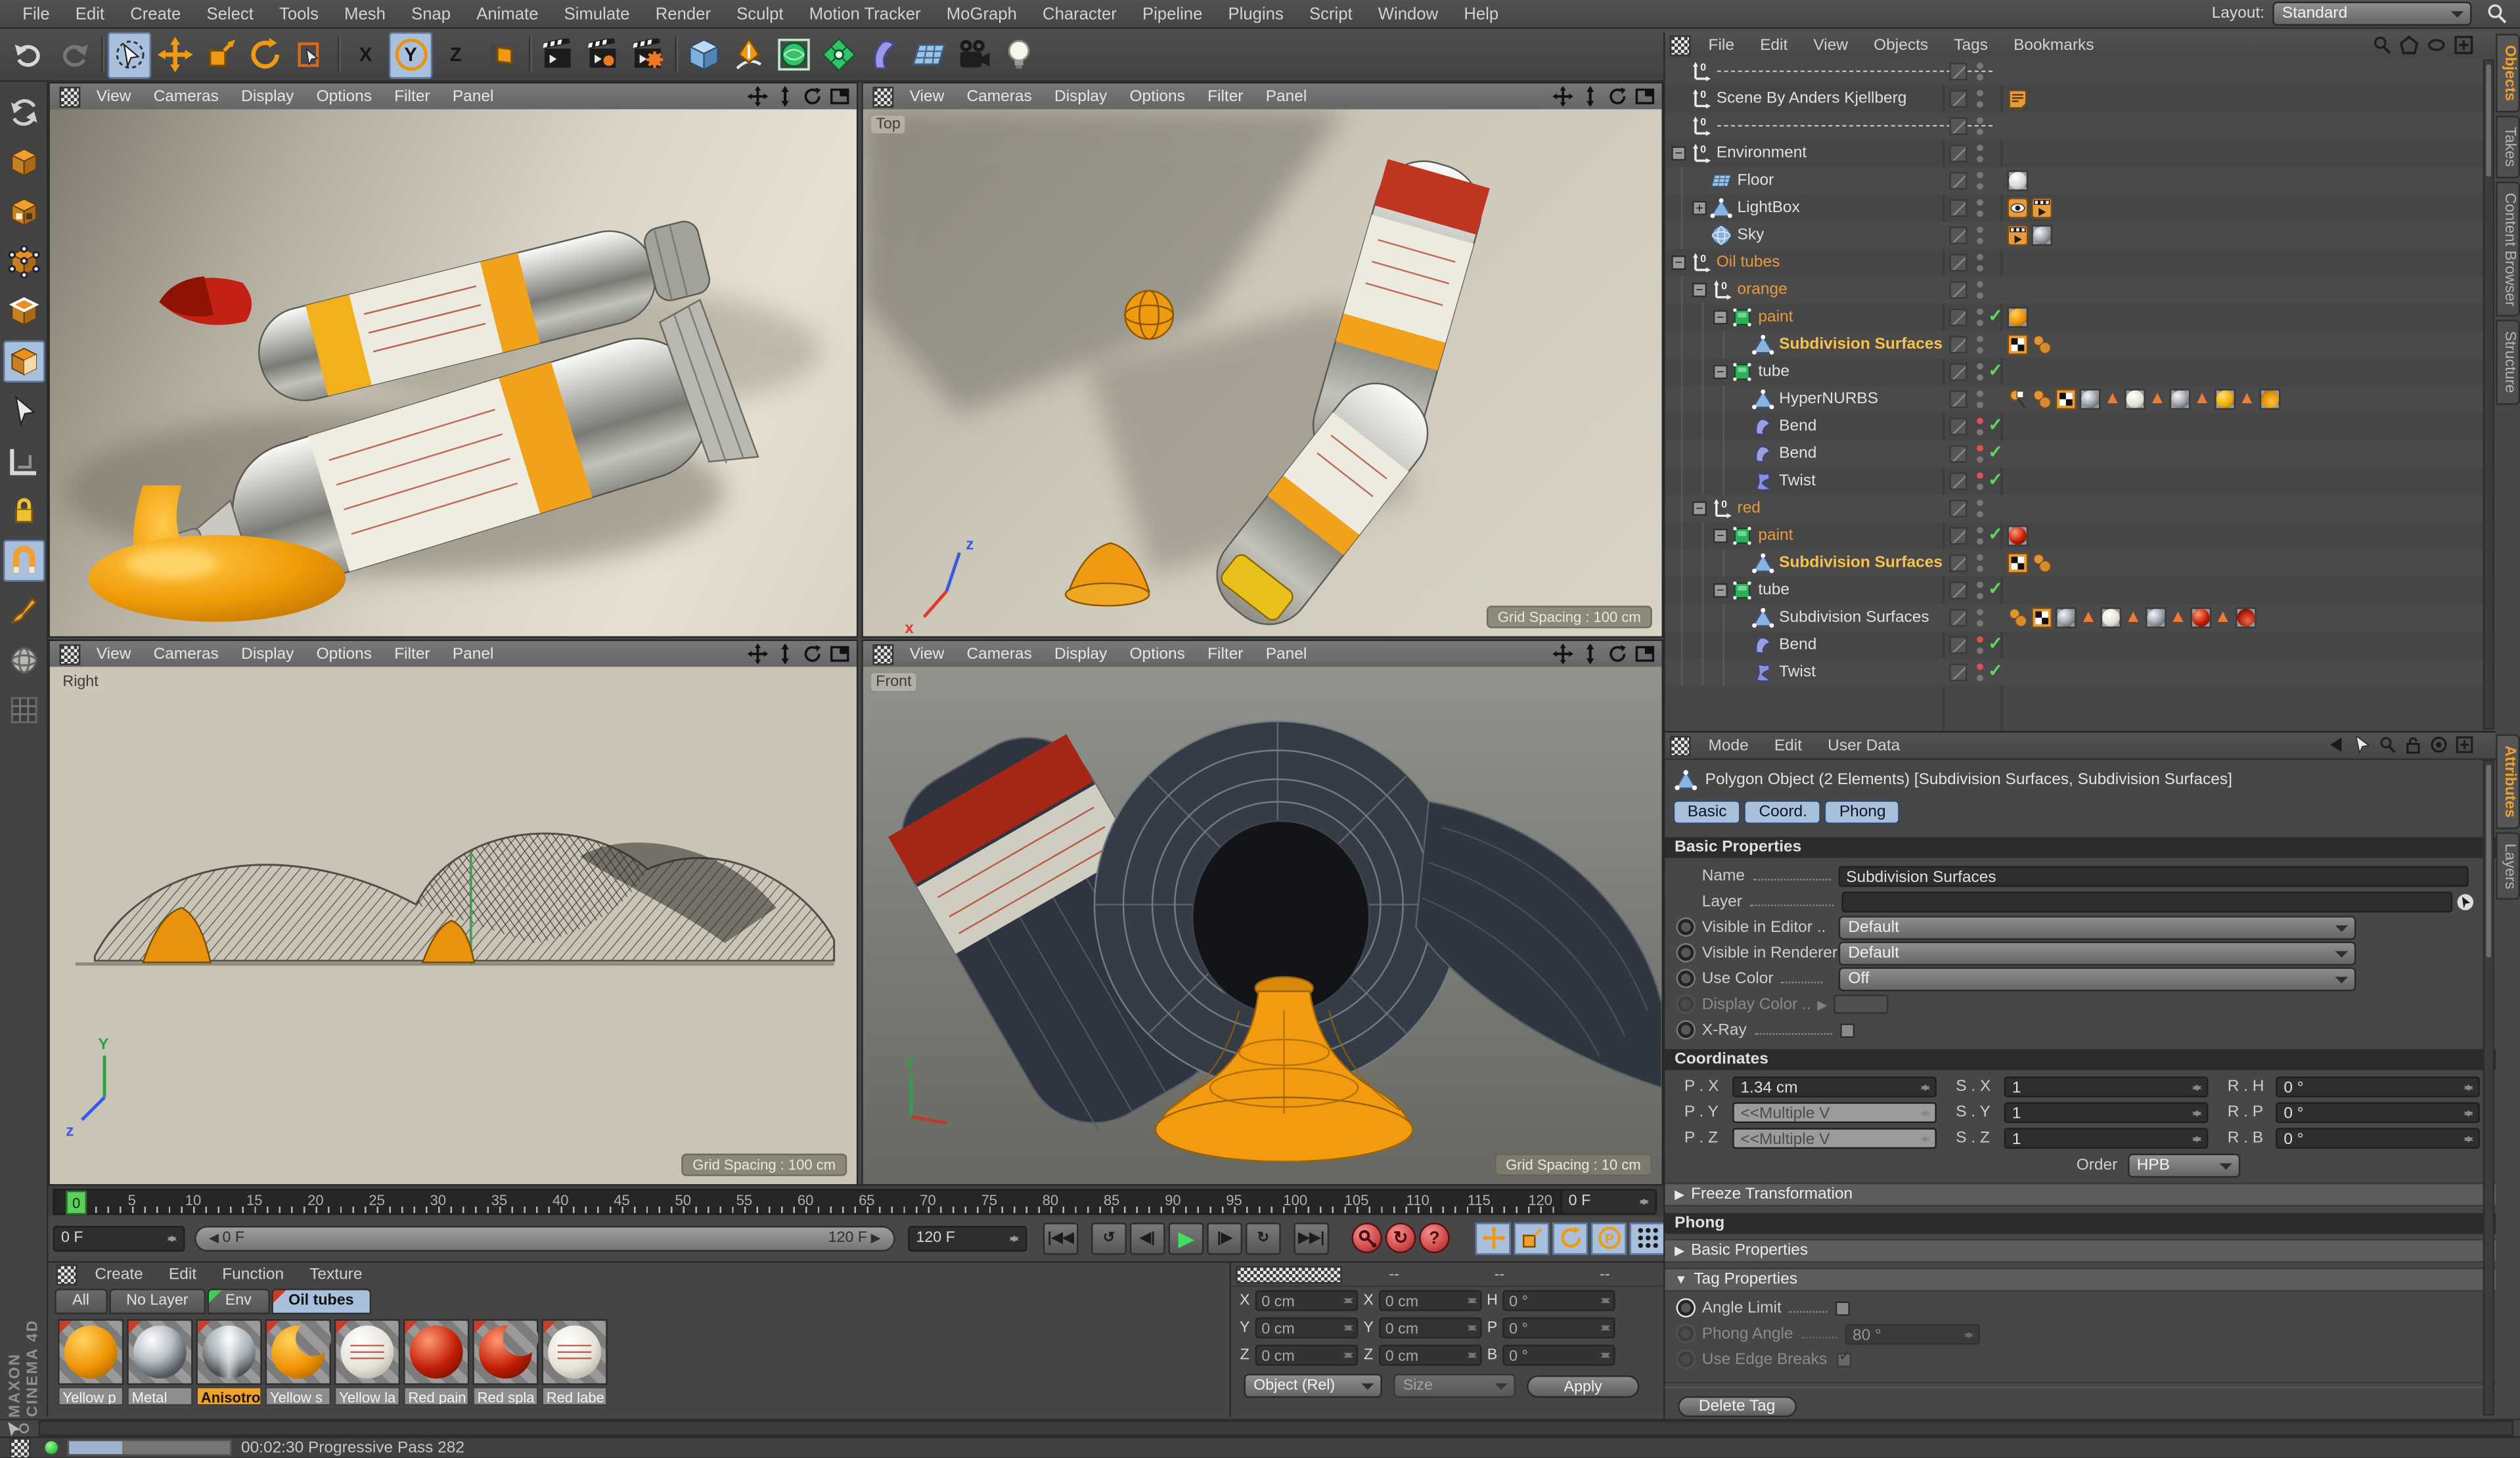 This screenshot has width=2520, height=1458. Describe the element at coordinates (24, 661) in the screenshot. I see `viewport-solo-icon` at that location.